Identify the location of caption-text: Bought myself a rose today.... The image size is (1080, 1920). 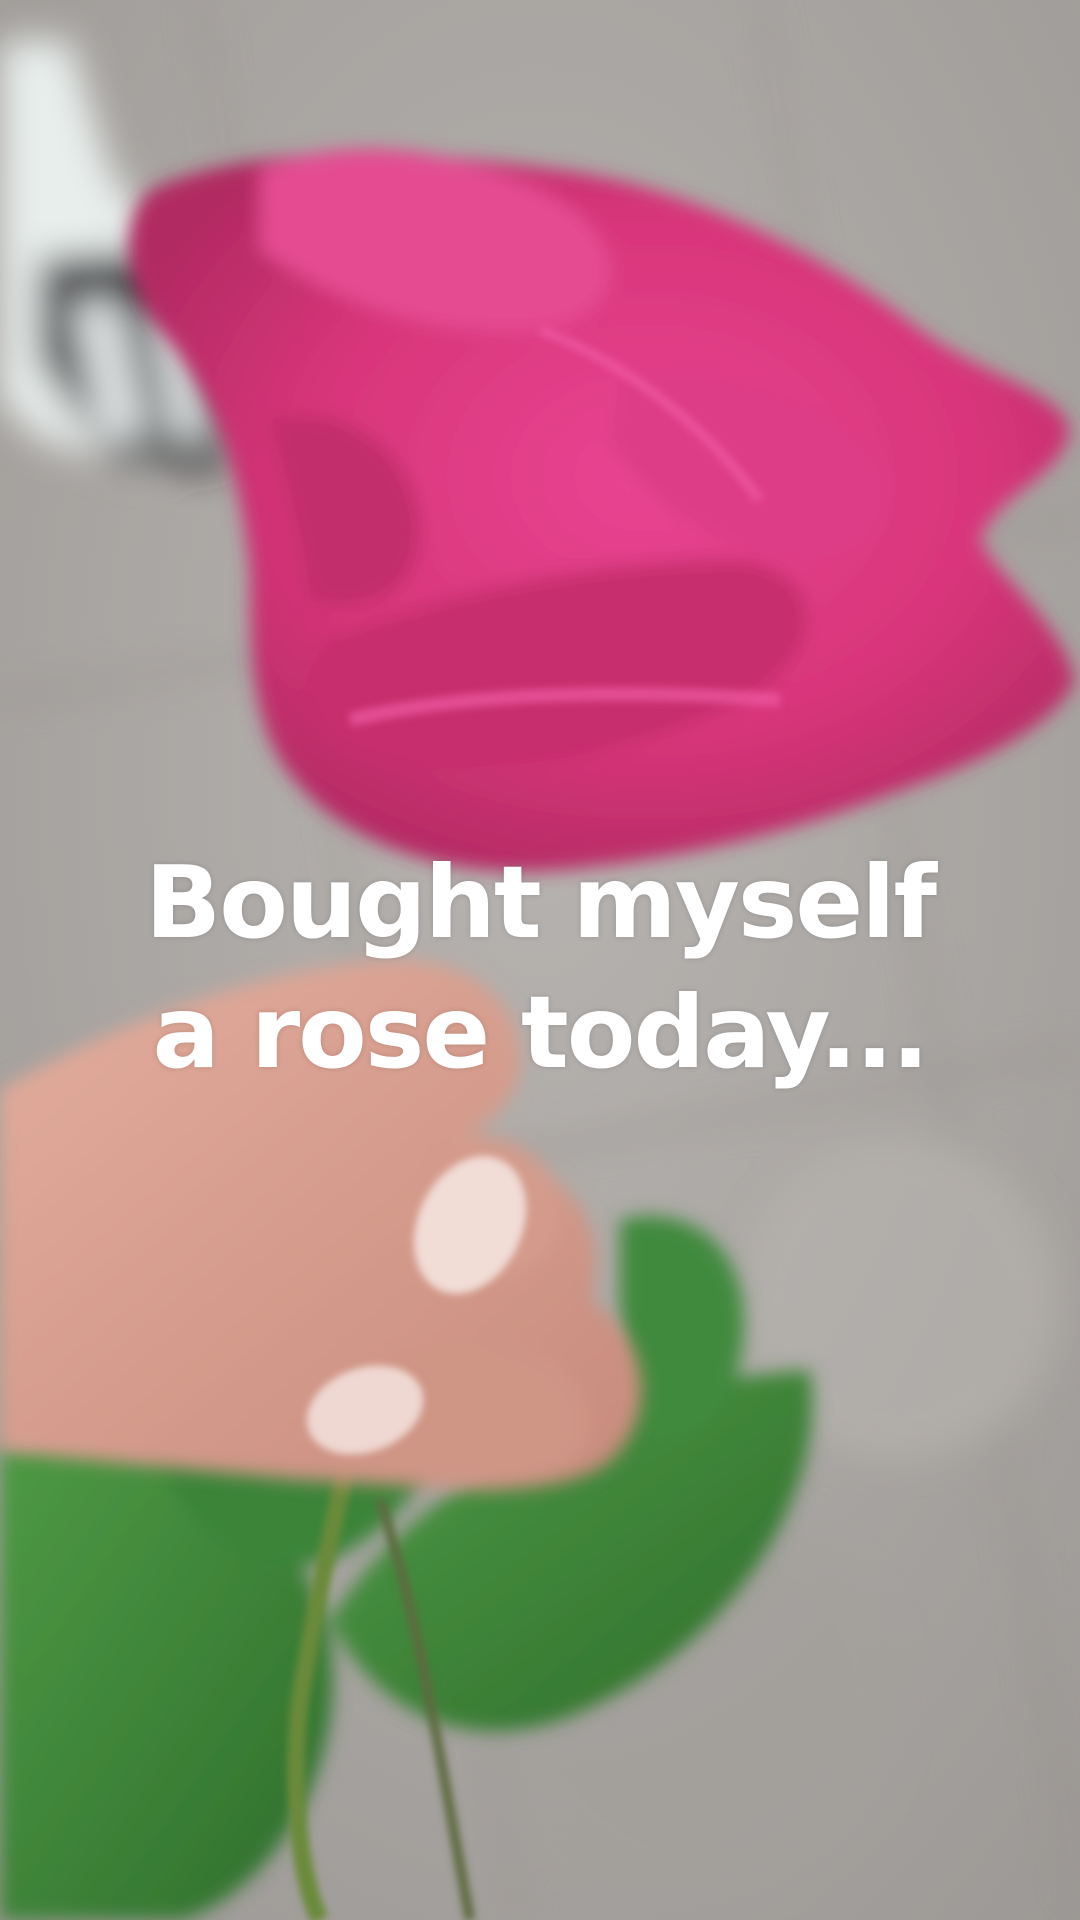
(540, 968).